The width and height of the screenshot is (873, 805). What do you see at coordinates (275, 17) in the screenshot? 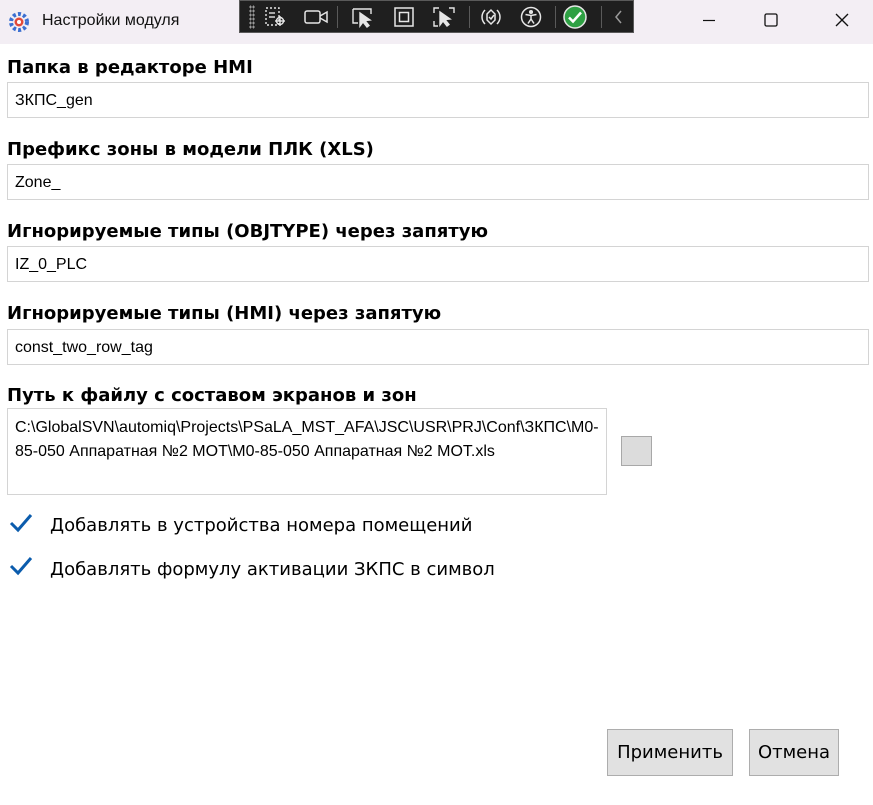
I see `select-element-icon` at bounding box center [275, 17].